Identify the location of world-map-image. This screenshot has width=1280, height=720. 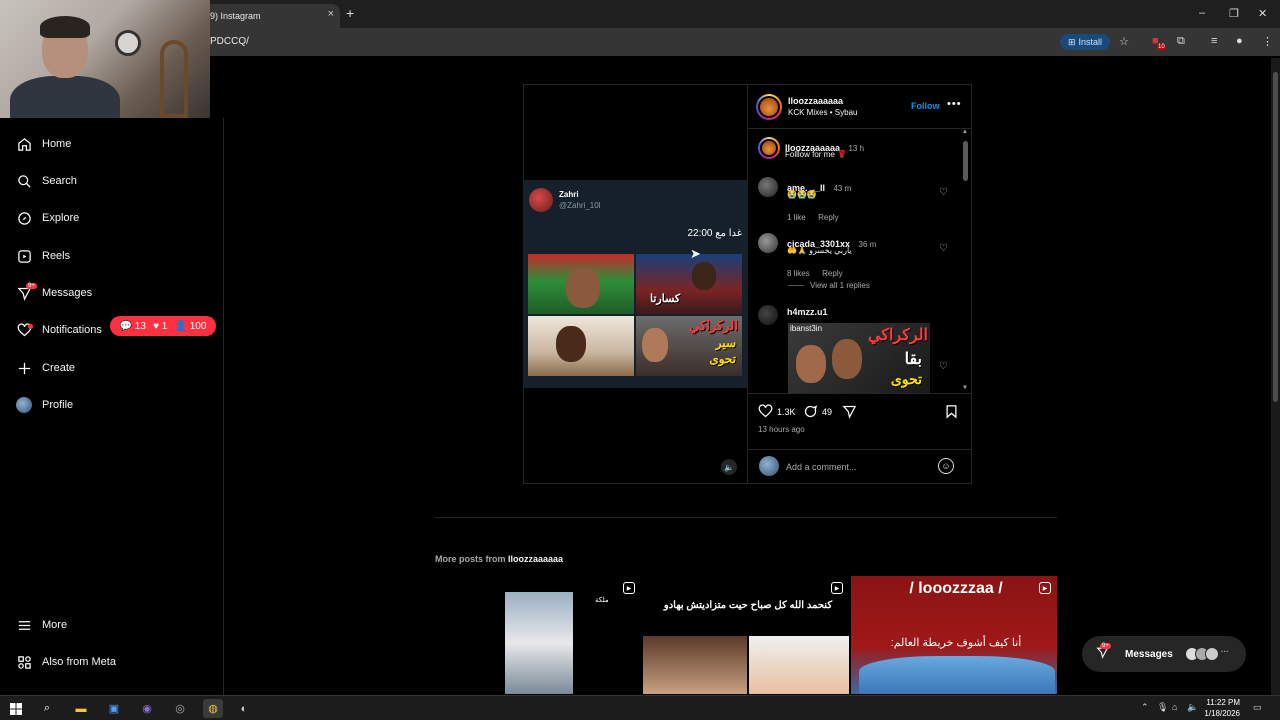
(957, 675).